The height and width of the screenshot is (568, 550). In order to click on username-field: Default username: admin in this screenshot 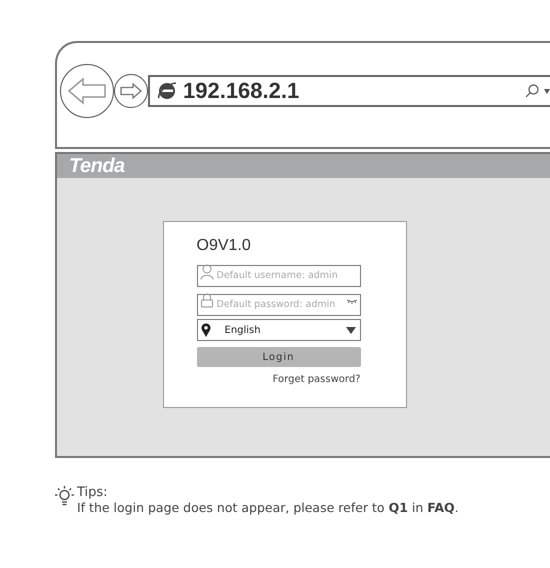, I will do `click(278, 275)`.